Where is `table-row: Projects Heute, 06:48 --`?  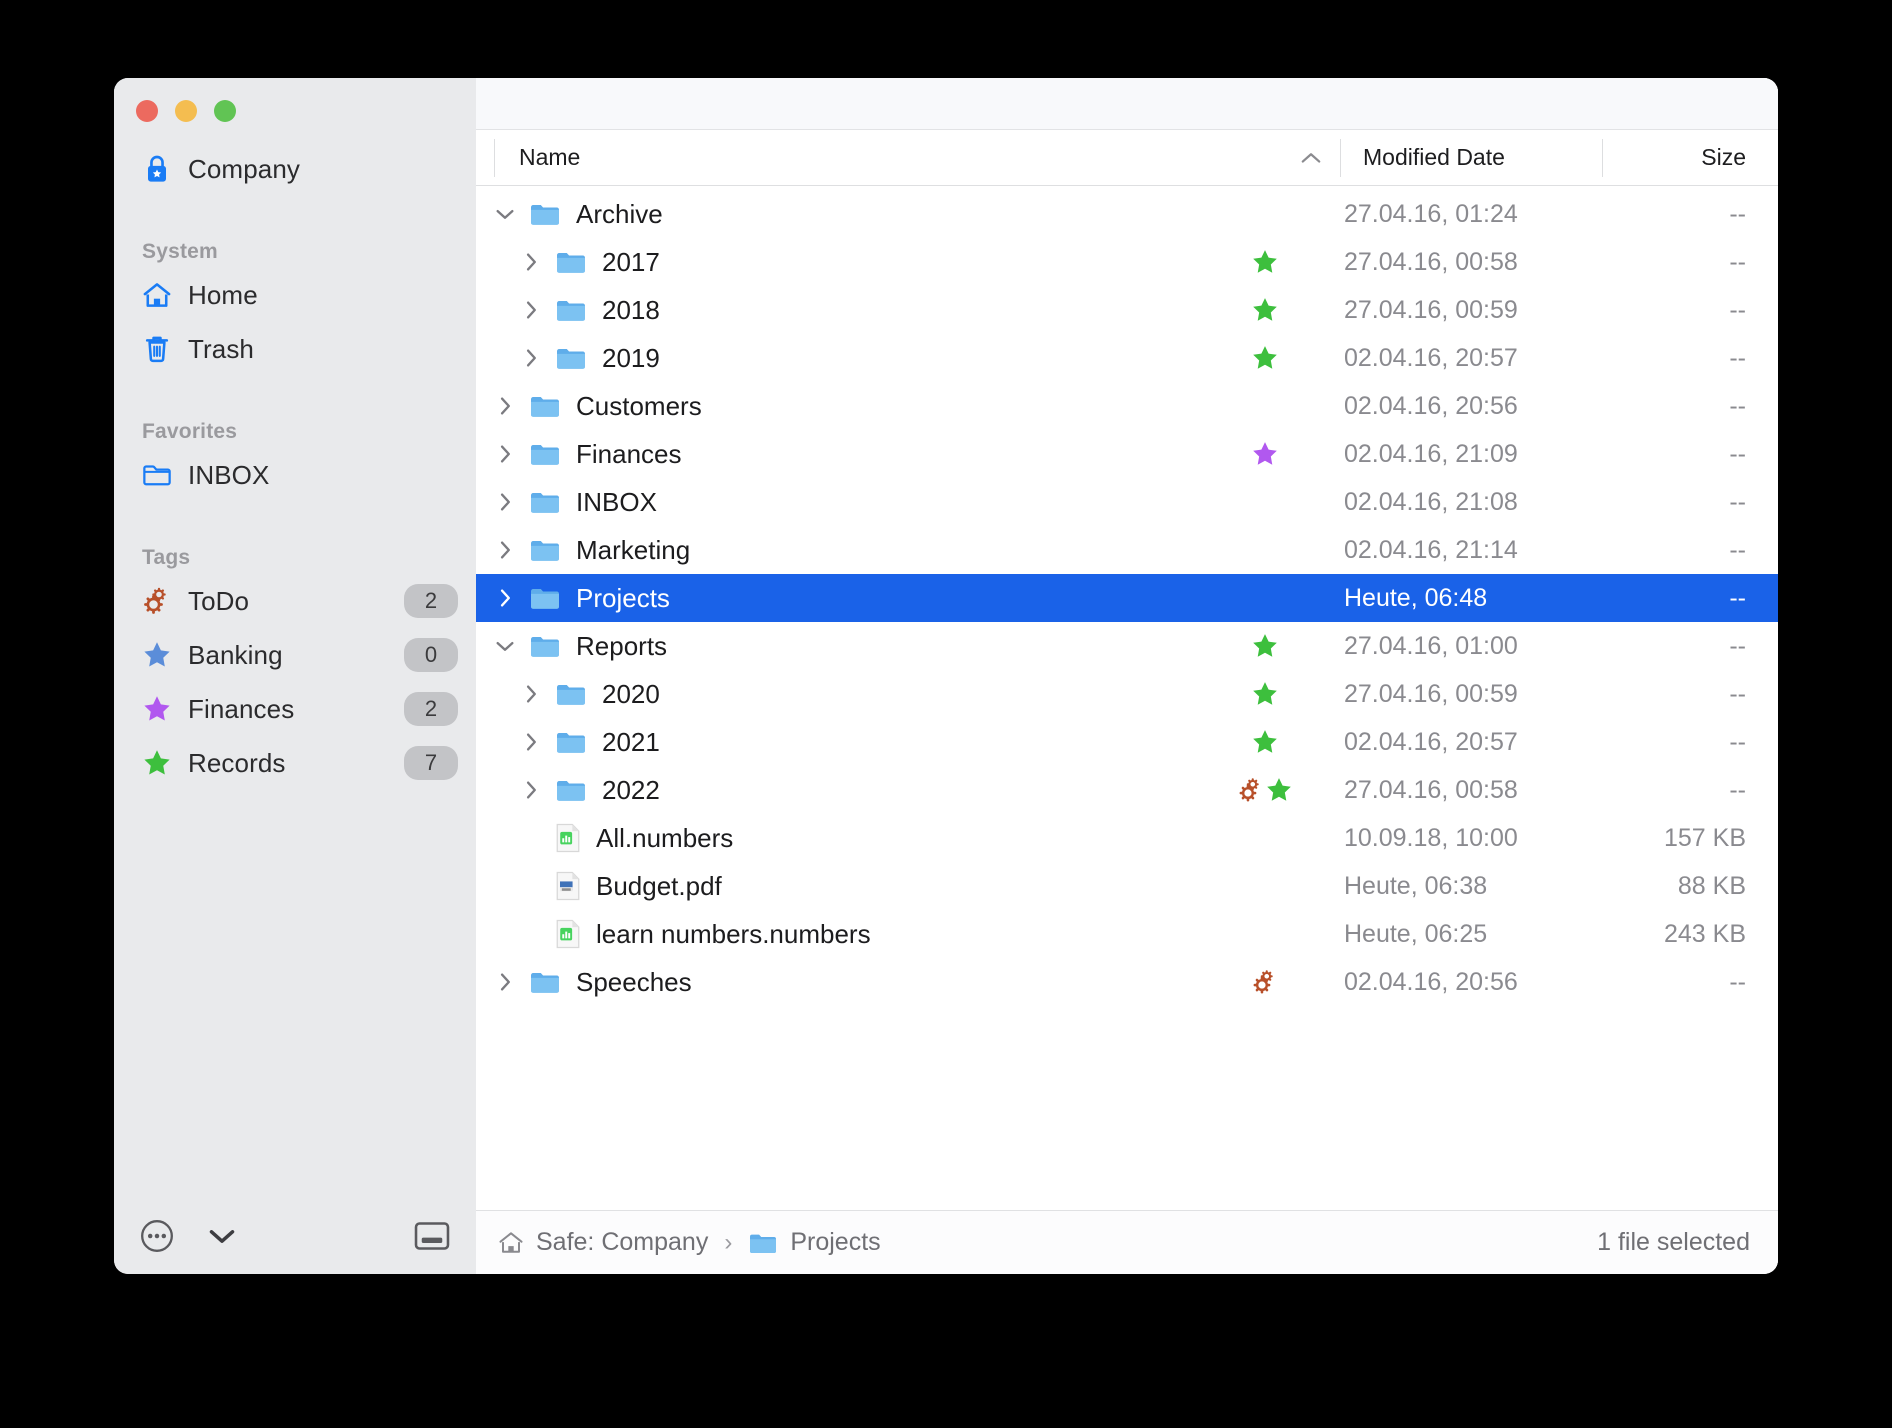
table-row: Projects Heute, 06:48 -- is located at coordinates (1127, 598).